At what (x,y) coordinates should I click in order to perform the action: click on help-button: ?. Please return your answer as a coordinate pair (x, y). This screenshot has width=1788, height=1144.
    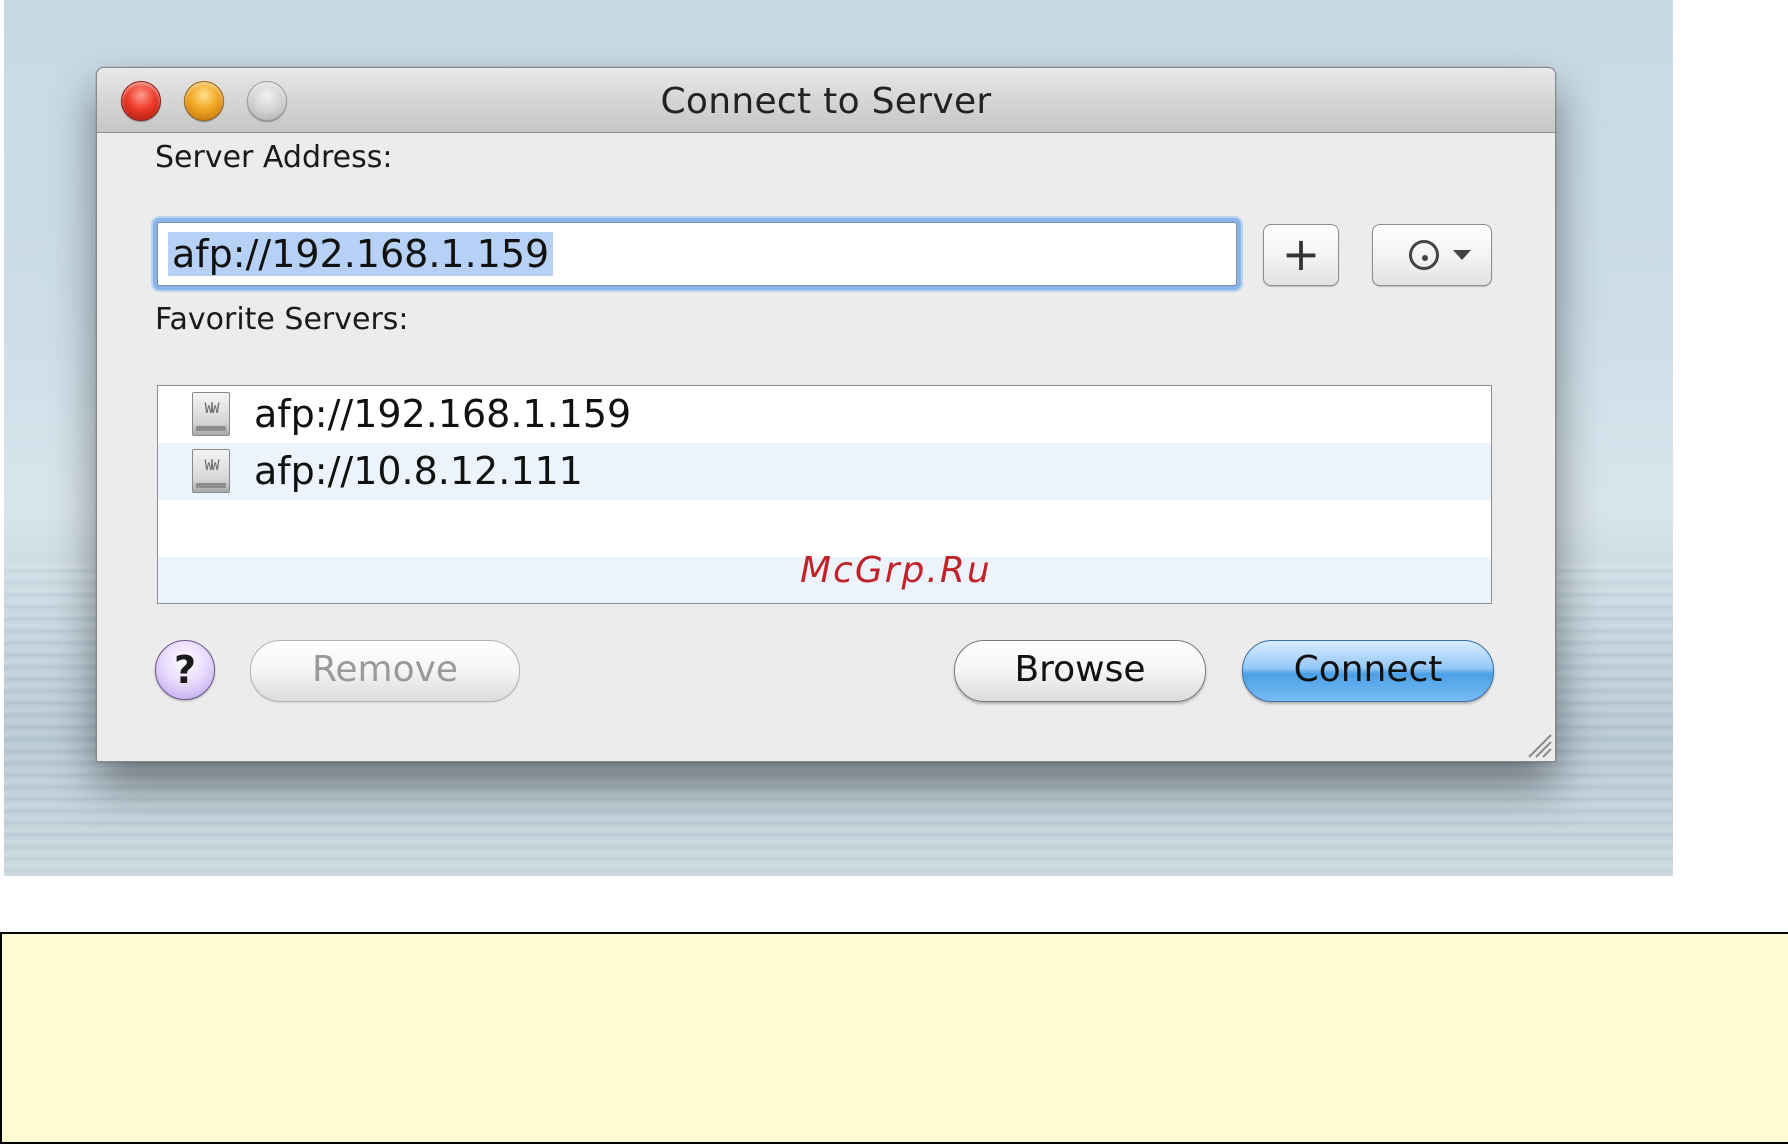
    Looking at the image, I should click on (185, 670).